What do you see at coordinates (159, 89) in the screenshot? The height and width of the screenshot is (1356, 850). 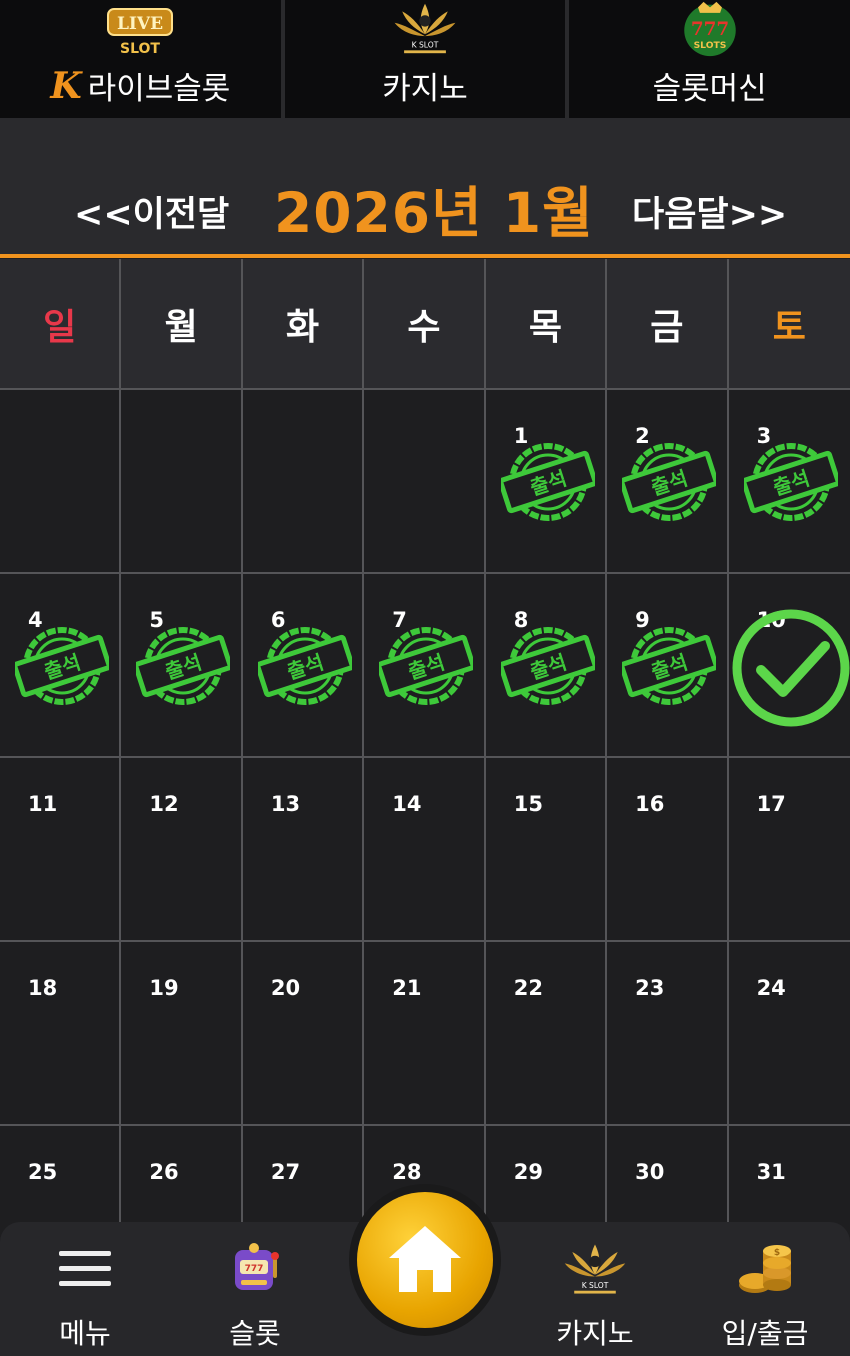 I see `tab-label: 라이브슬롯` at bounding box center [159, 89].